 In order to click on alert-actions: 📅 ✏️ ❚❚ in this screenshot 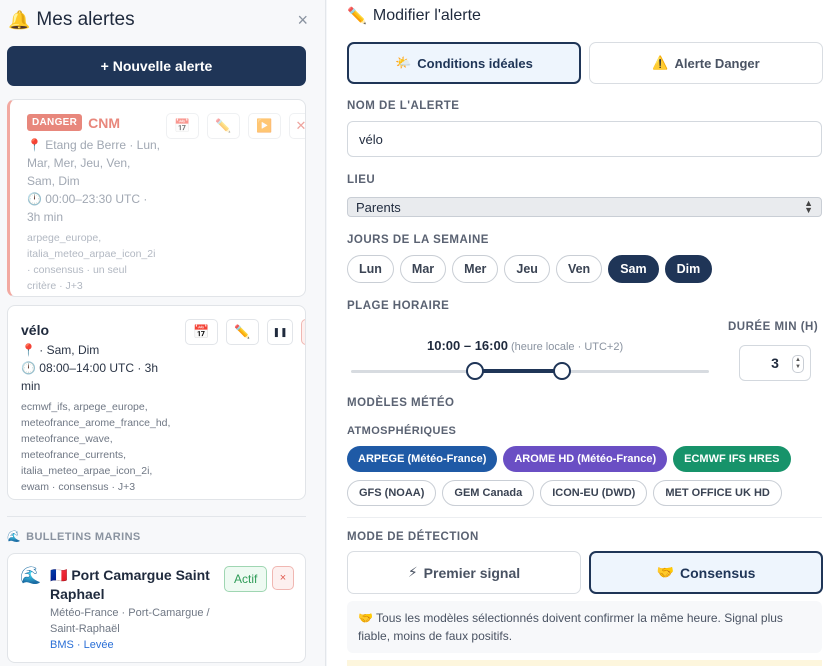, I will do `click(245, 332)`.